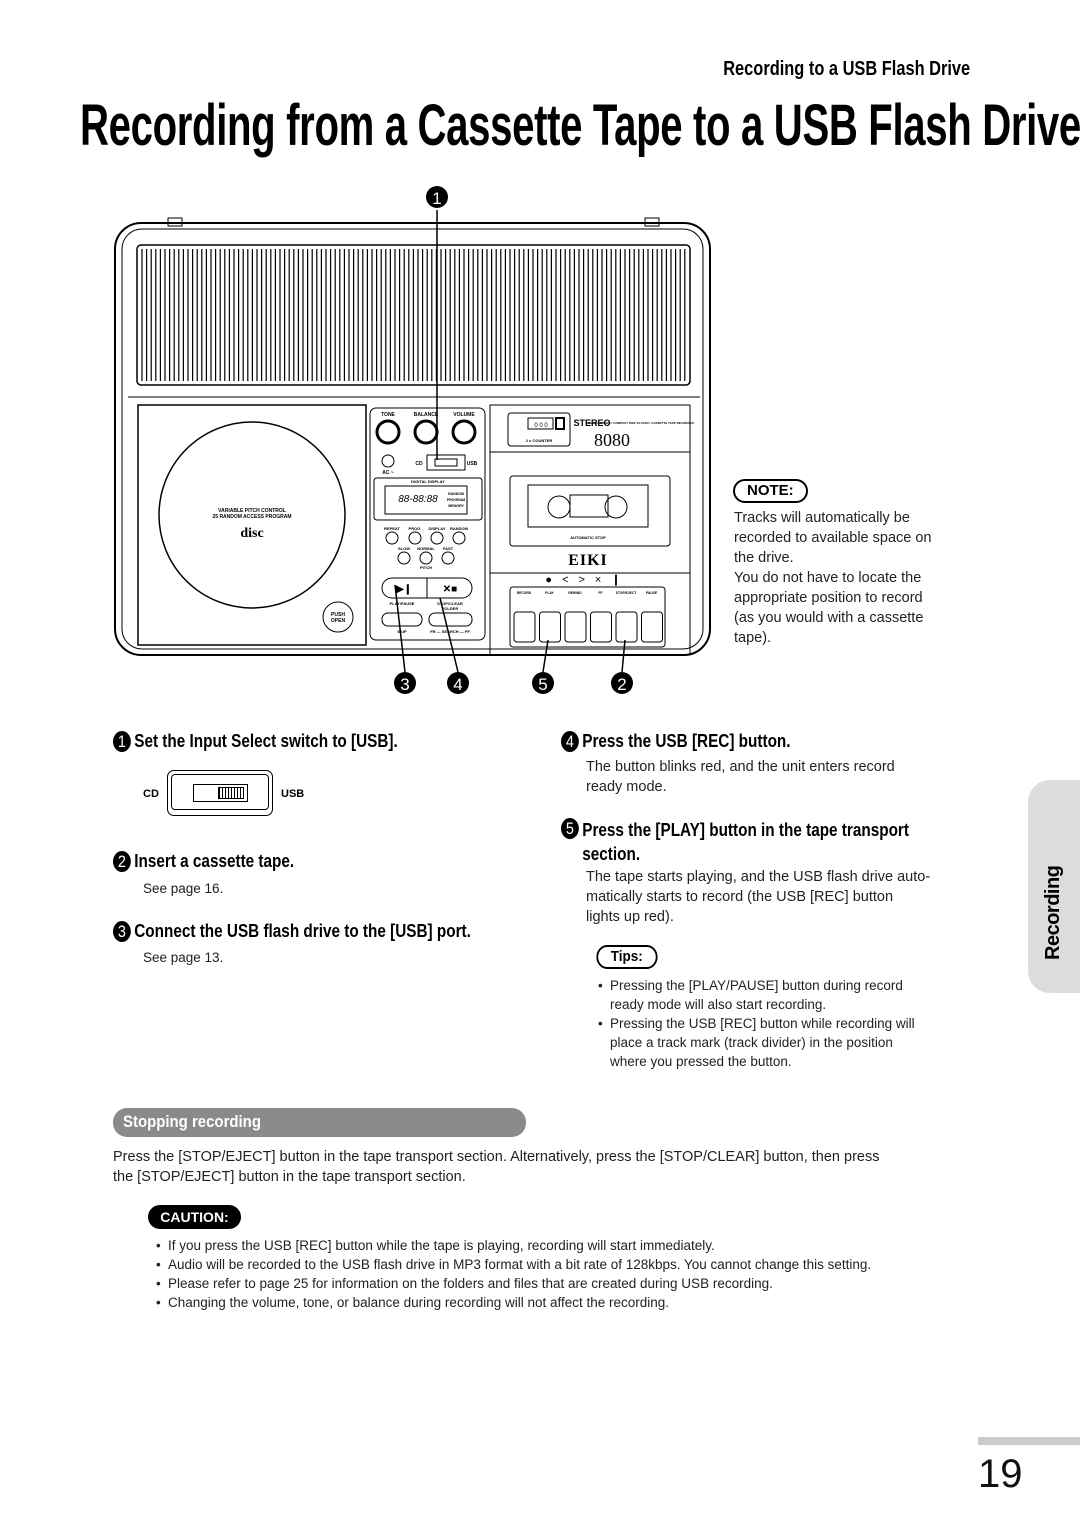 Image resolution: width=1080 pixels, height=1528 pixels. Describe the element at coordinates (252, 517) in the screenshot. I see `cd-text: 25 RANDOM ACCESS PROGRAM` at that location.